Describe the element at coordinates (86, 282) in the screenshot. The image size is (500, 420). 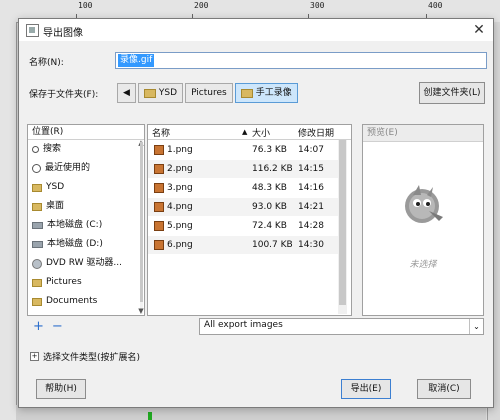
I see `place-item-pictures: Pictures` at that location.